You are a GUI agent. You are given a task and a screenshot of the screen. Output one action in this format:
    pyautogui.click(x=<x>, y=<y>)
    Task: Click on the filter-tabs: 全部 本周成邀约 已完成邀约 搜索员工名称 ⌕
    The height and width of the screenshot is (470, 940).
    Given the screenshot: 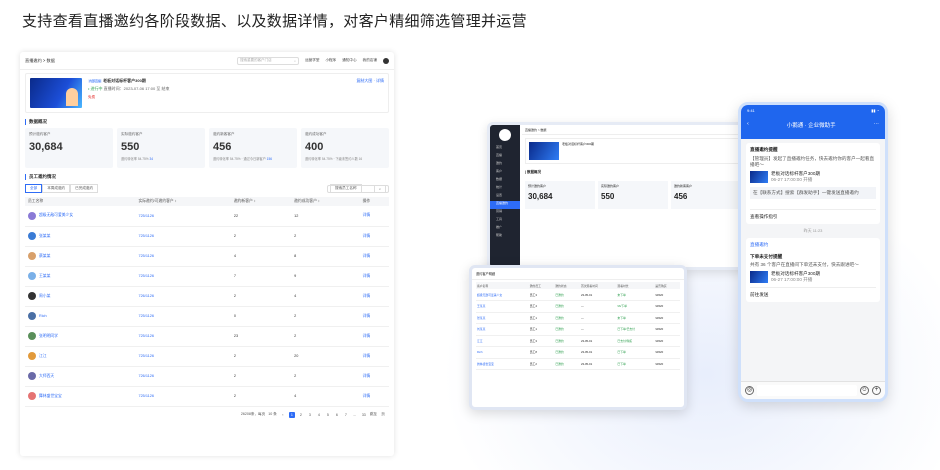 What is the action you would take?
    pyautogui.click(x=207, y=188)
    